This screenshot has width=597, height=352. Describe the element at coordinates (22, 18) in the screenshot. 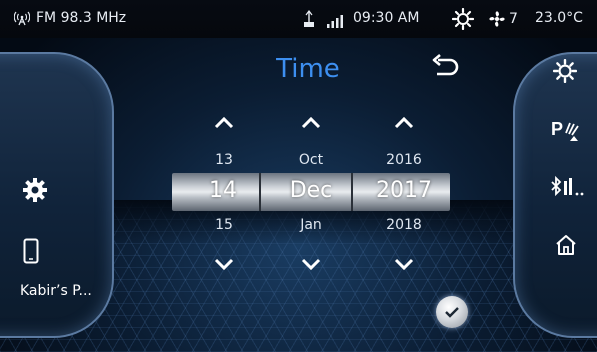

I see `radio-signal-icon` at that location.